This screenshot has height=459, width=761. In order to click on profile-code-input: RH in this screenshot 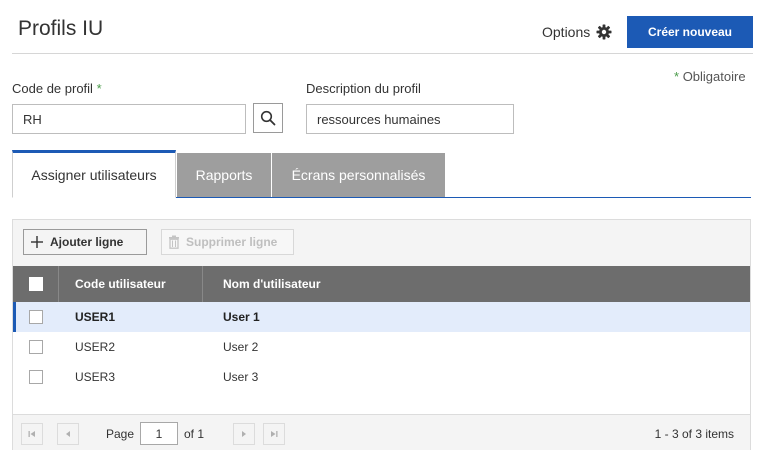, I will do `click(129, 119)`.